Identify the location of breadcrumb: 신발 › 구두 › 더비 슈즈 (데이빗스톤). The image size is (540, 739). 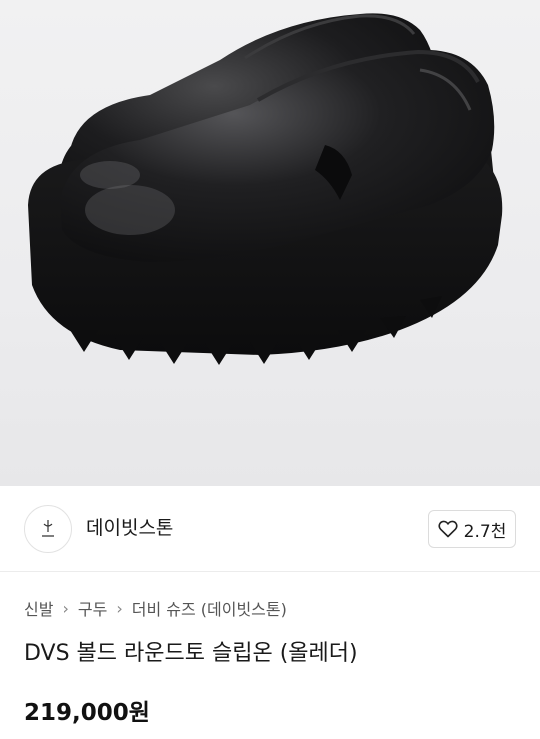
(155, 608).